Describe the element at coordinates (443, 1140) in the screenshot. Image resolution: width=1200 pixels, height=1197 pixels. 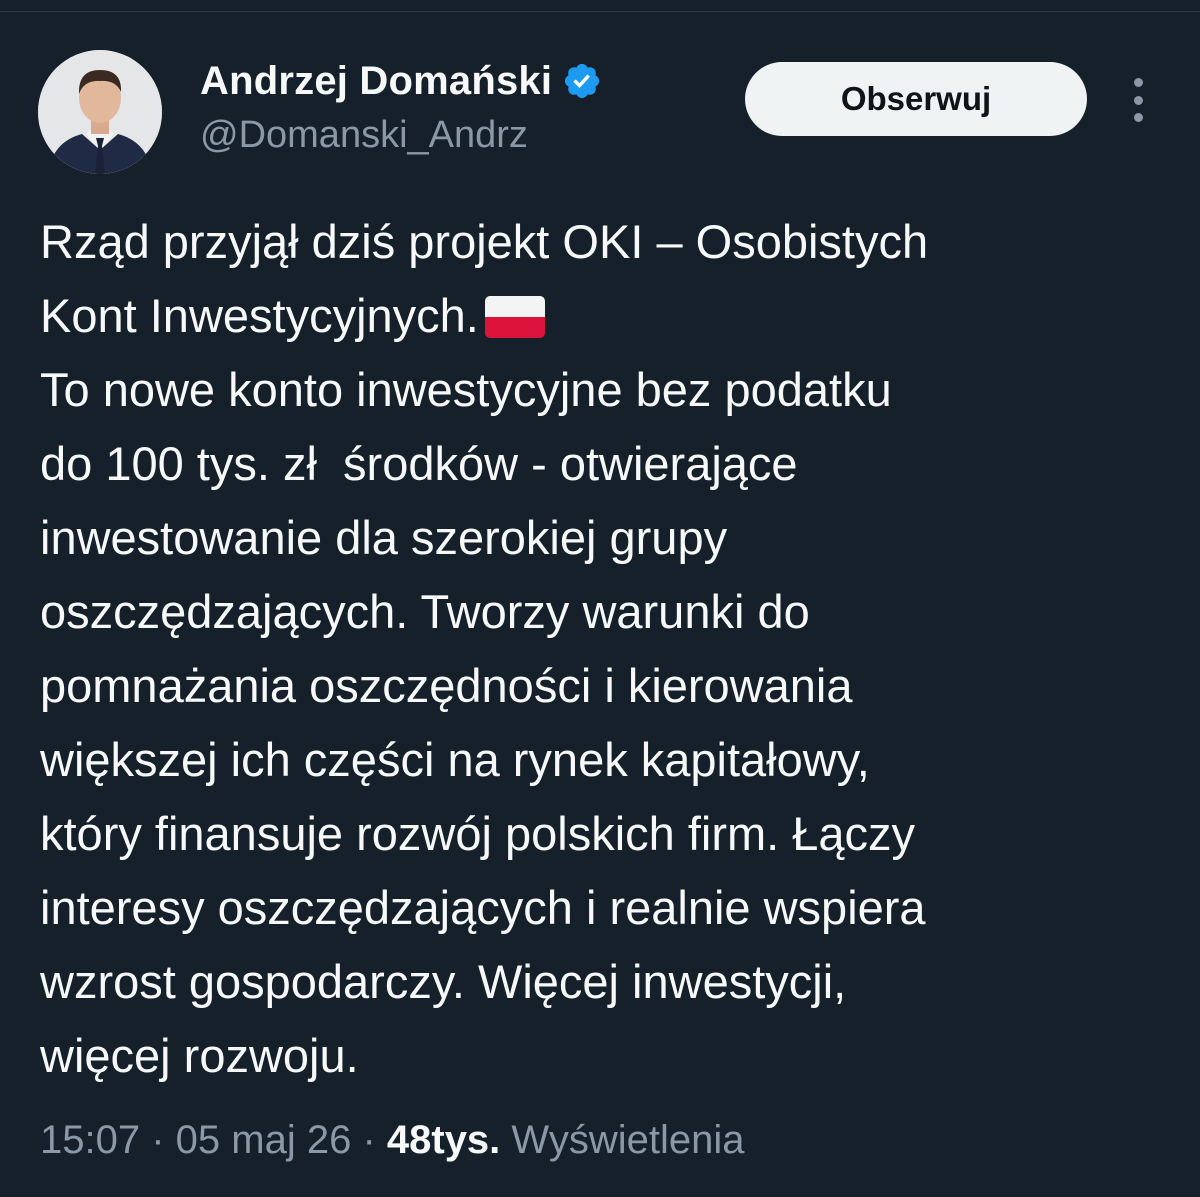
I see `views-count: 48tys.` at that location.